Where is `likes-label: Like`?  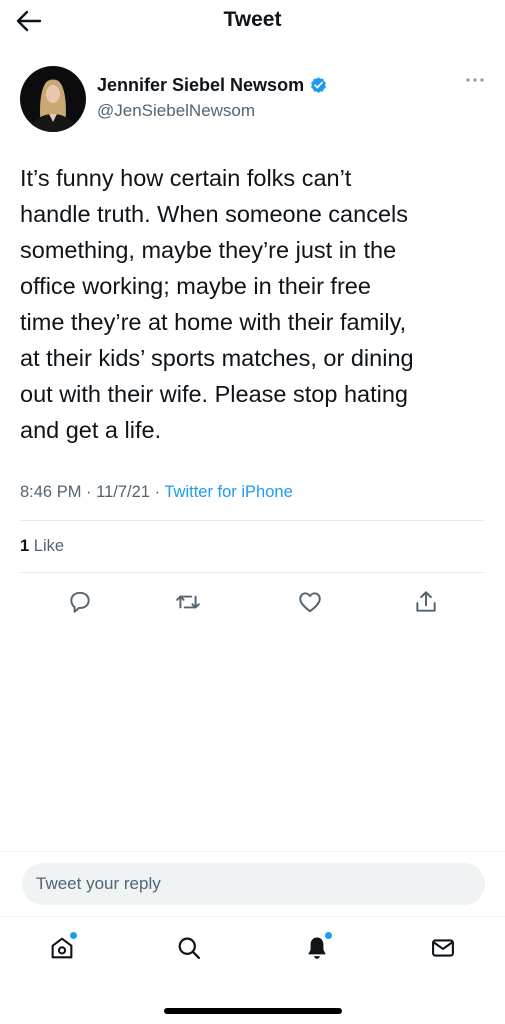
likes-label: Like is located at coordinates (49, 546).